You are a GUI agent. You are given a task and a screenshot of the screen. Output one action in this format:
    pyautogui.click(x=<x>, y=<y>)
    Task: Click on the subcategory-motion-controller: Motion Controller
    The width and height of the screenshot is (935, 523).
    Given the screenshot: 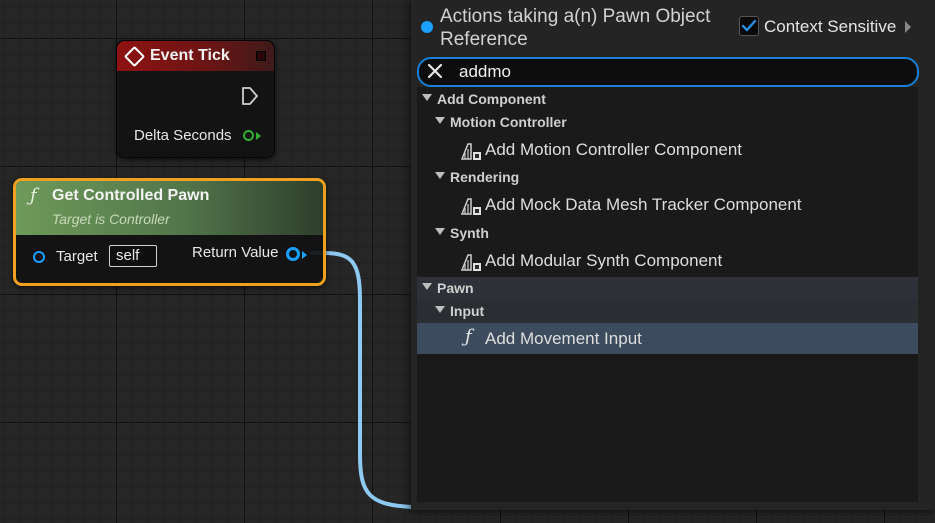 What is the action you would take?
    pyautogui.click(x=667, y=122)
    